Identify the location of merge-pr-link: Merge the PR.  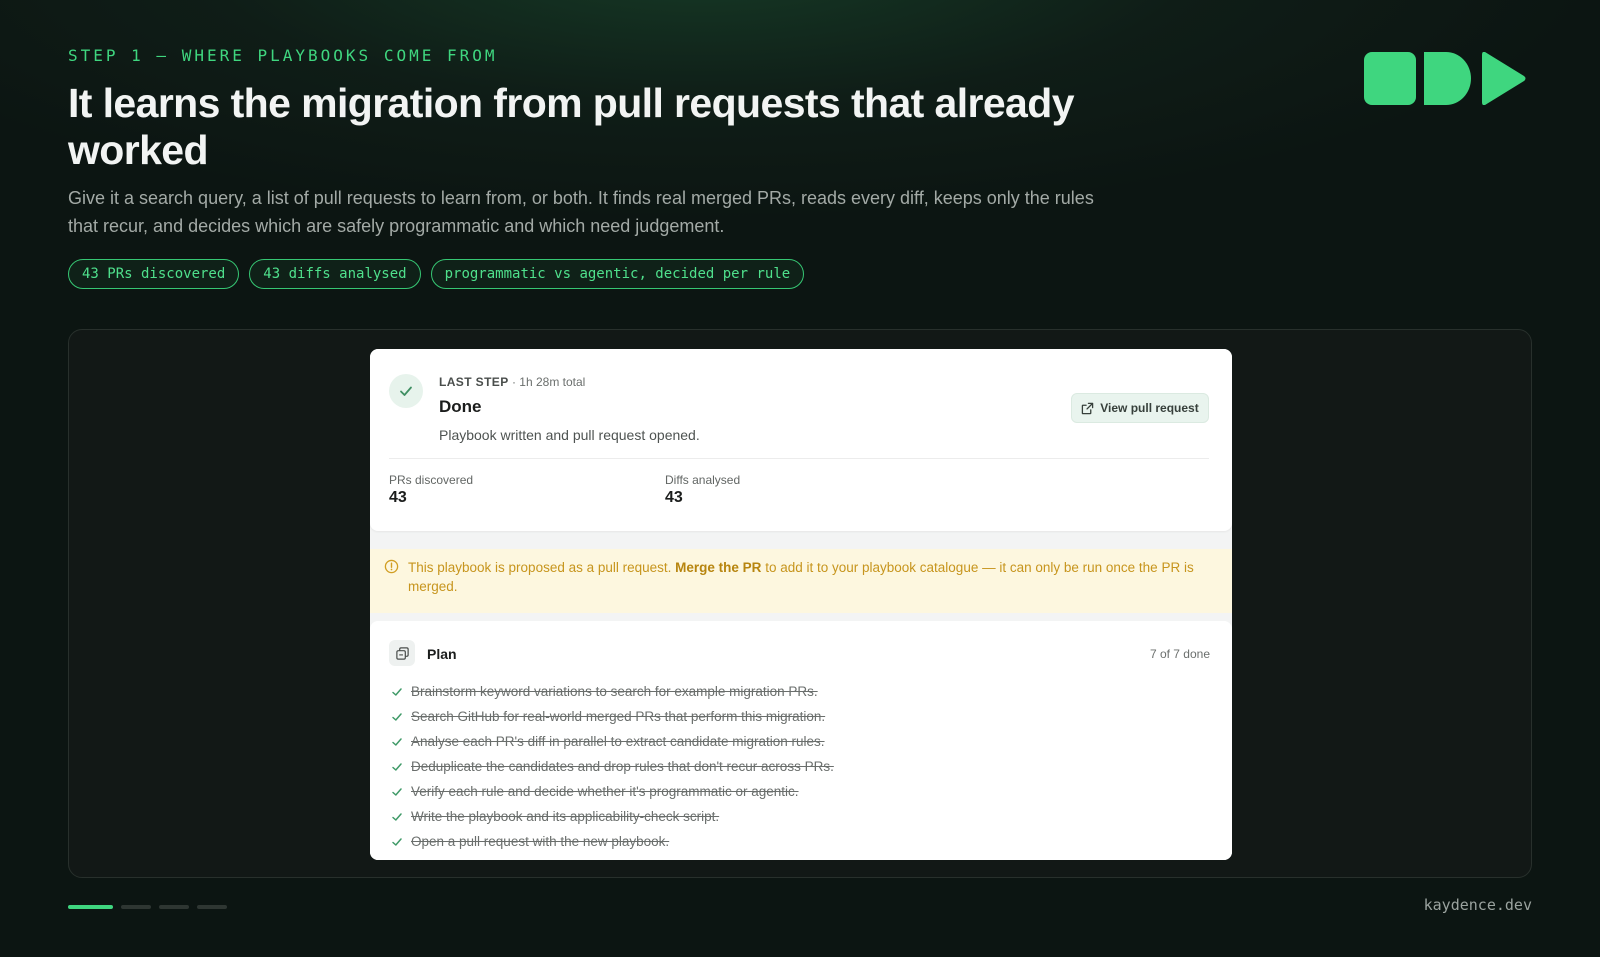
(718, 567).